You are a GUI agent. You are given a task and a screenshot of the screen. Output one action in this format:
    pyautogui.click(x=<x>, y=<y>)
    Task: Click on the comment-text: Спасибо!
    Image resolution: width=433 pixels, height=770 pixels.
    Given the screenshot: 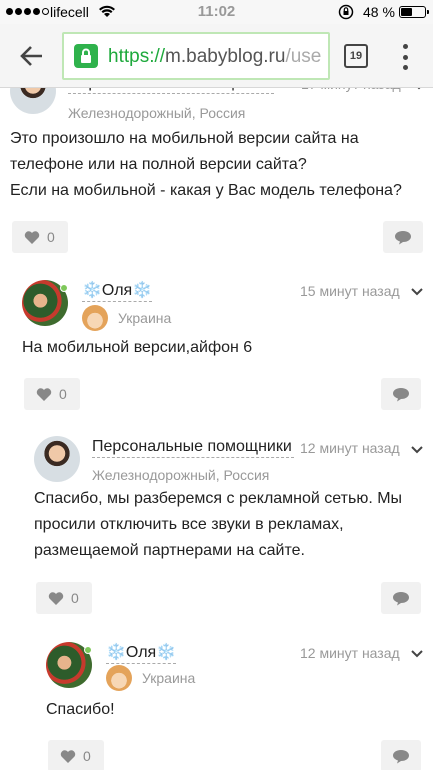 What is the action you would take?
    pyautogui.click(x=236, y=710)
    